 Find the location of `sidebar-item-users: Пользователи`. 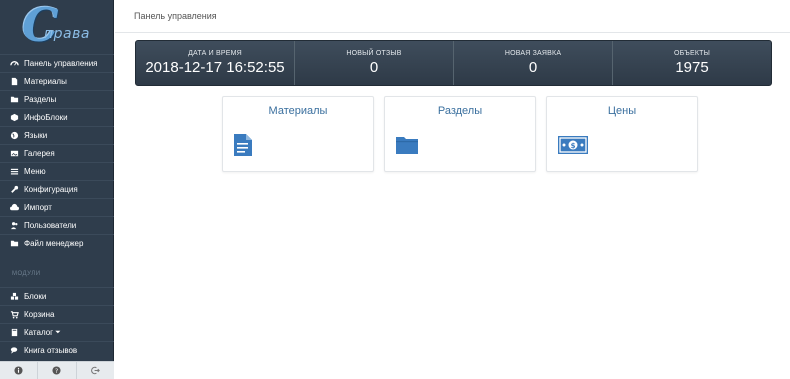

sidebar-item-users: Пользователи is located at coordinates (57, 225).